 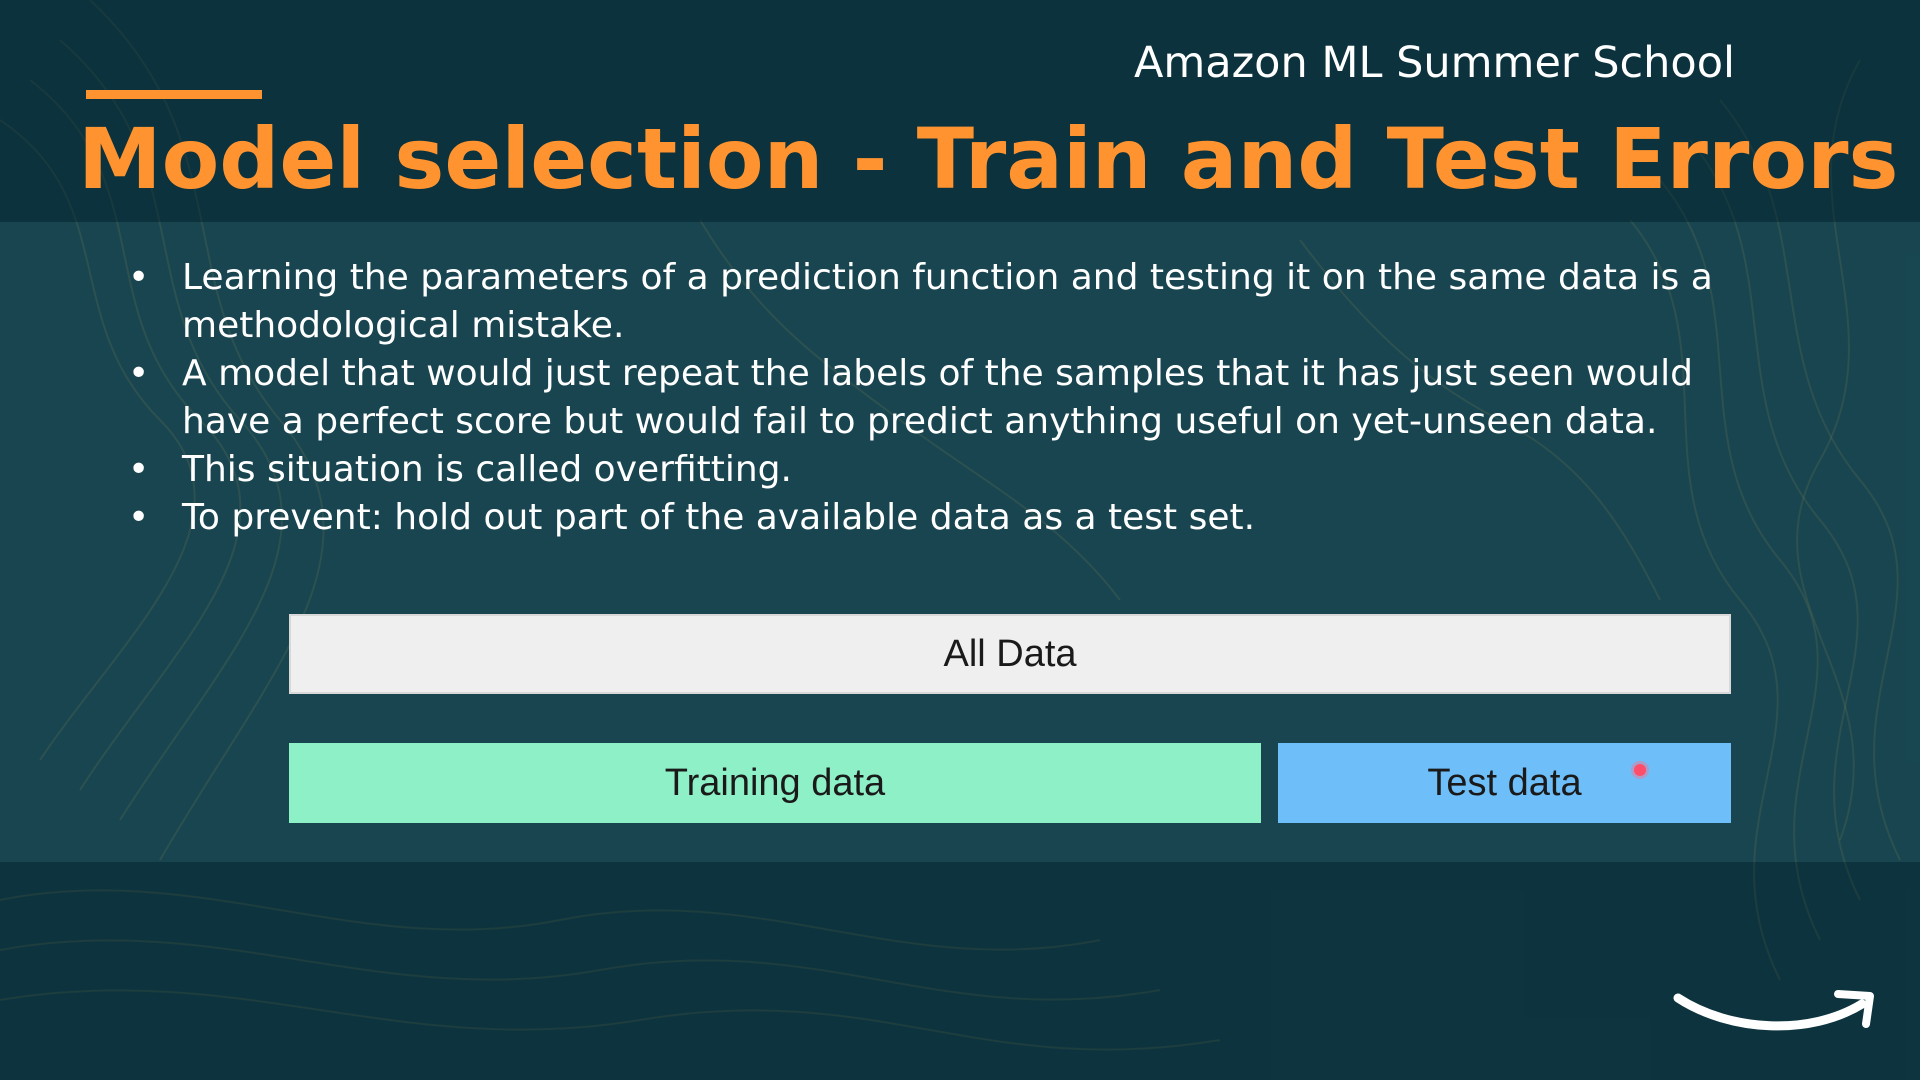 What do you see at coordinates (988, 159) in the screenshot?
I see `slide-title: Model selection - Train and Test Errors` at bounding box center [988, 159].